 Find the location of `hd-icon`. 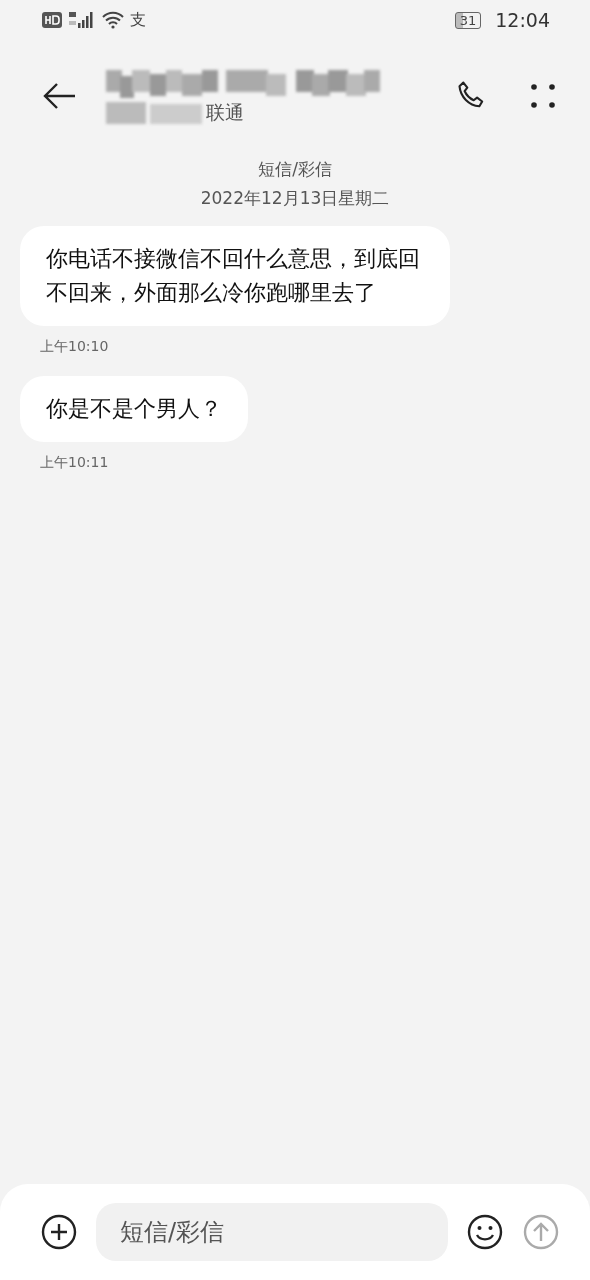

hd-icon is located at coordinates (52, 20).